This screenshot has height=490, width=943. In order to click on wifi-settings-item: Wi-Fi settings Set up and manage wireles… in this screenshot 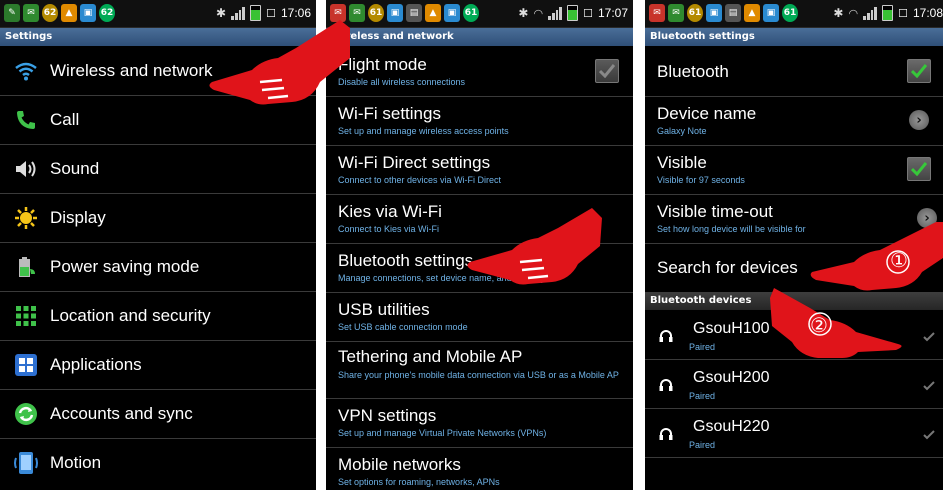, I will do `click(479, 121)`.